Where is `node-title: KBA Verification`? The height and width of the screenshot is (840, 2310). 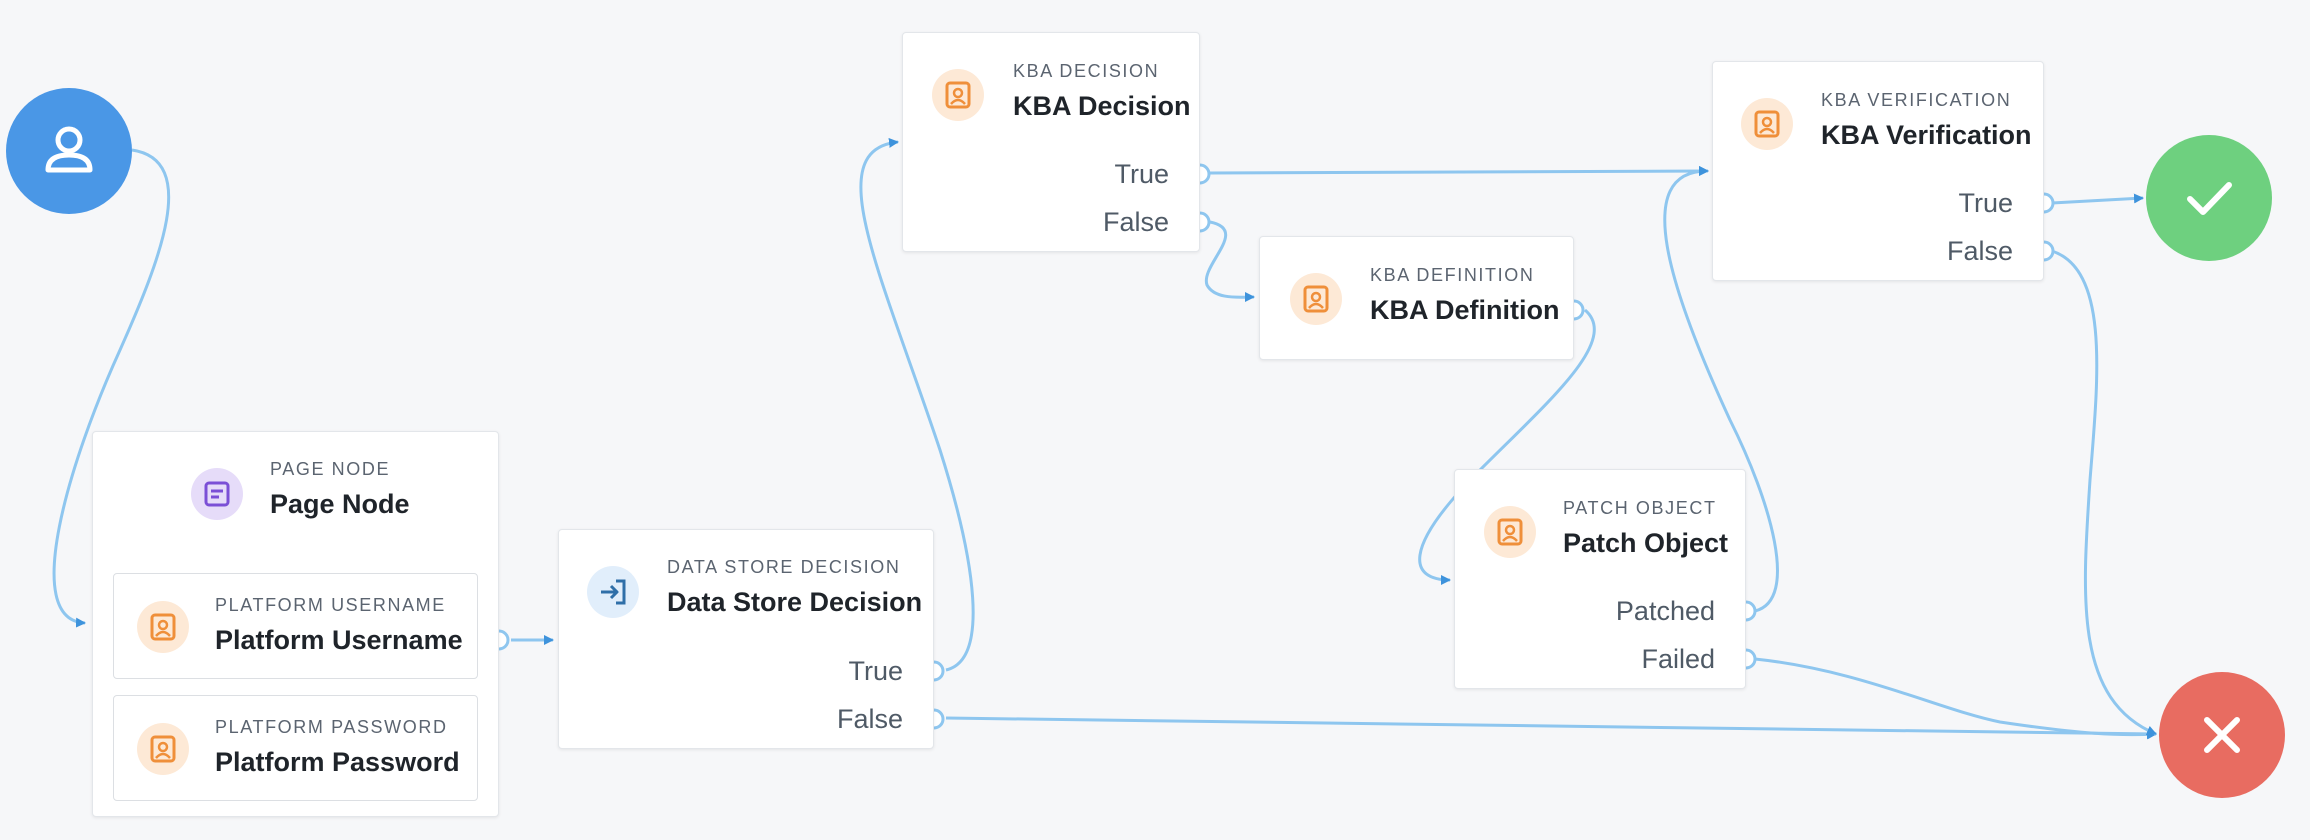
node-title: KBA Verification is located at coordinates (1926, 135).